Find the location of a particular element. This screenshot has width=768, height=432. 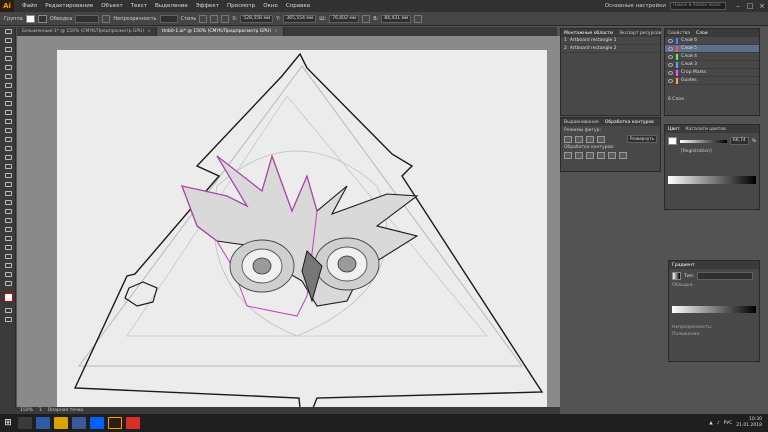

link-icon is located at coordinates (366, 18).